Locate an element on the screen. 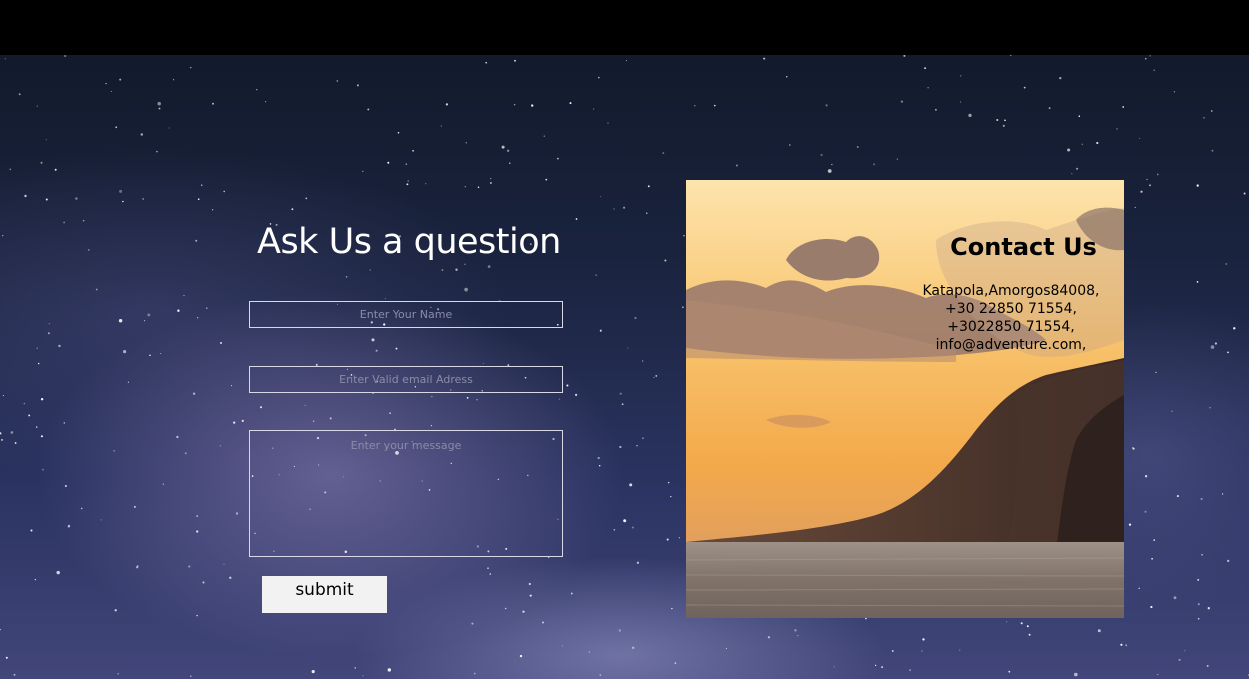 The height and width of the screenshot is (679, 1249). contact-phone-1: +30 22850 71554, is located at coordinates (1011, 309).